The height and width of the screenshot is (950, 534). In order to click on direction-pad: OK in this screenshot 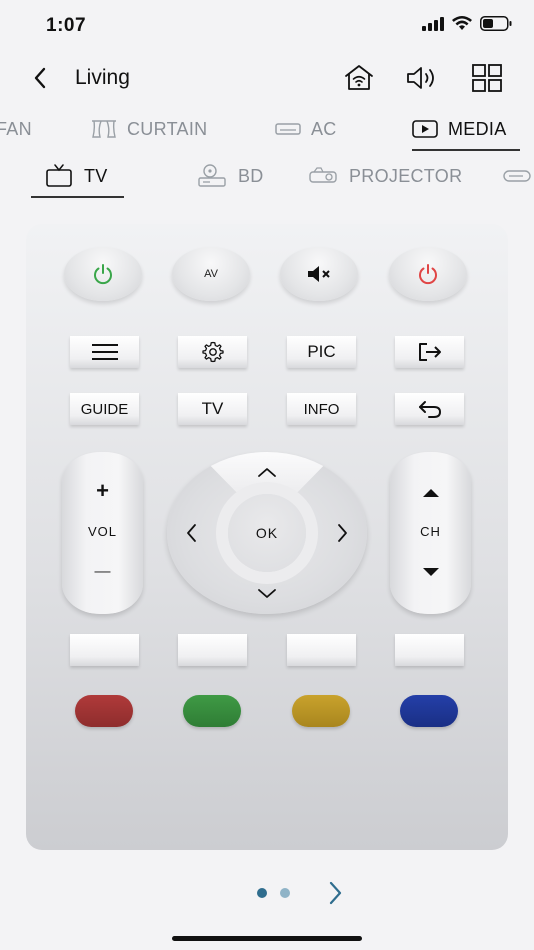, I will do `click(267, 533)`.